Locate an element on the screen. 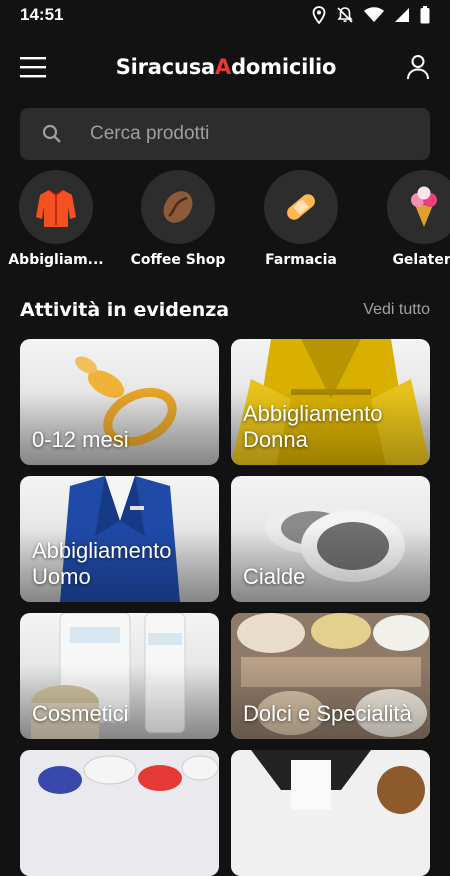  status-time: 14:51 is located at coordinates (42, 14).